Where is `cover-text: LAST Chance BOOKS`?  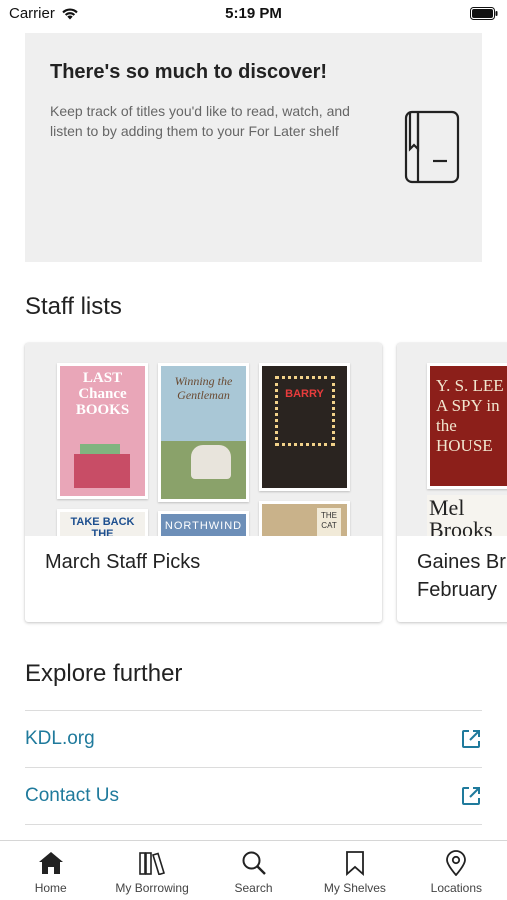 cover-text: LAST Chance BOOKS is located at coordinates (102, 394).